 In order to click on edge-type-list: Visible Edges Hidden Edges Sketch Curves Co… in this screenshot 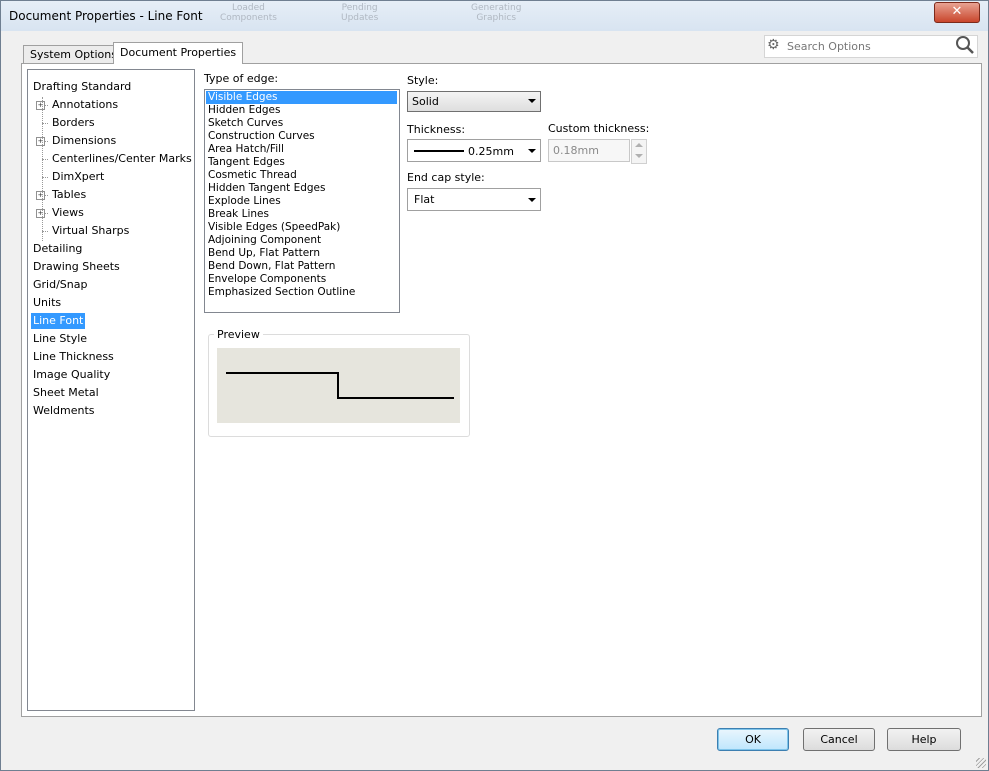, I will do `click(302, 201)`.